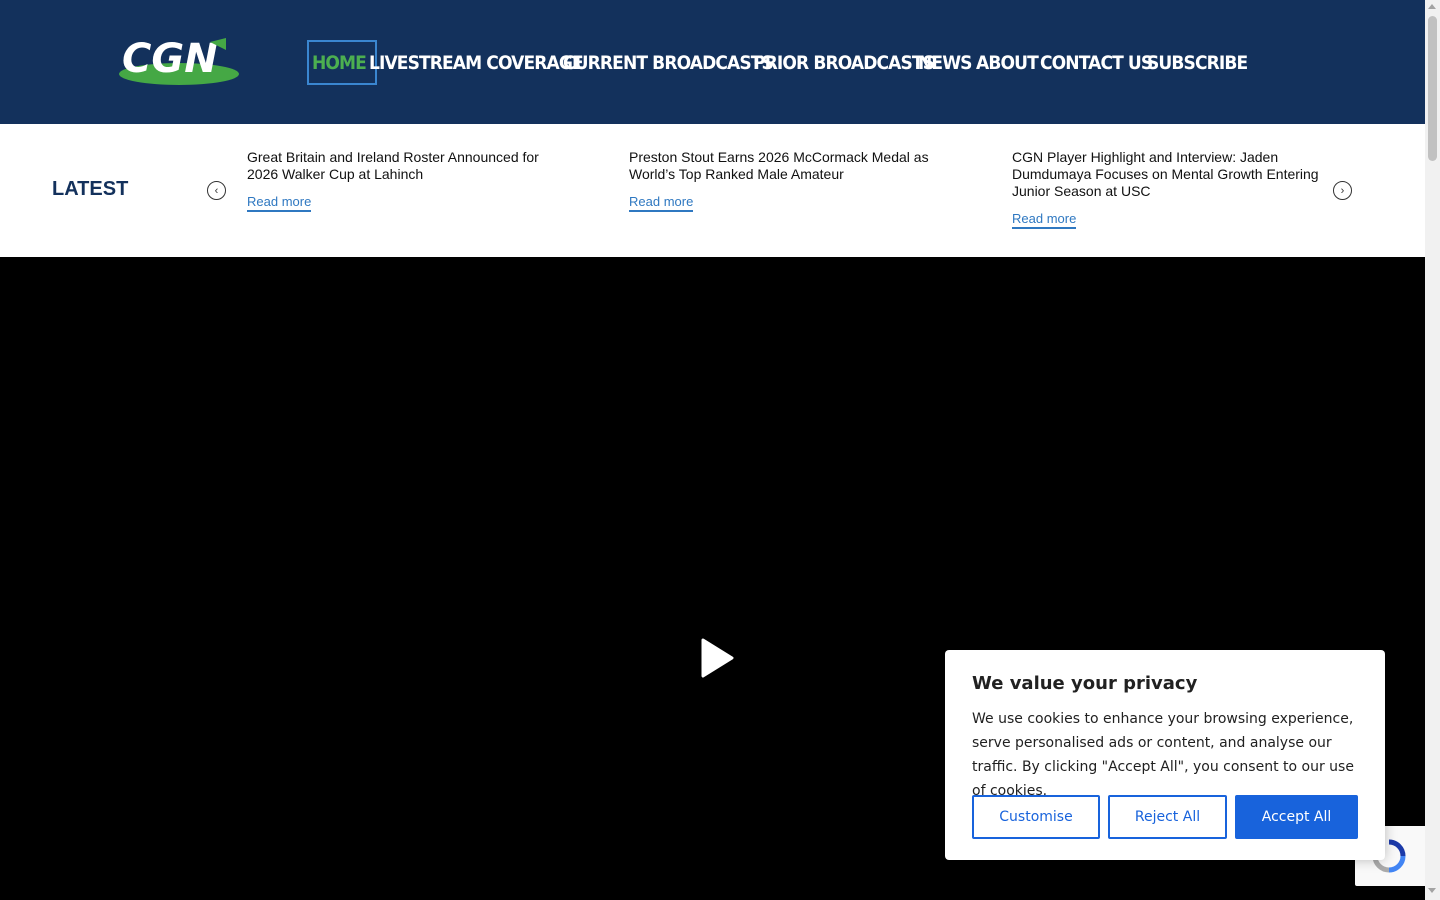 Image resolution: width=1440 pixels, height=900 pixels. What do you see at coordinates (1096, 62) in the screenshot?
I see `nav-contact-label: CONTACT US` at bounding box center [1096, 62].